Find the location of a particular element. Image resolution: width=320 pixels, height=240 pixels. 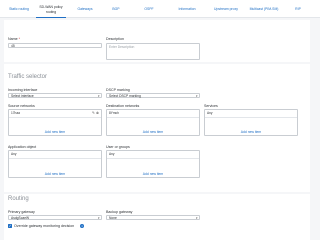

dscp-value: Select DSCP marking is located at coordinates (125, 96).